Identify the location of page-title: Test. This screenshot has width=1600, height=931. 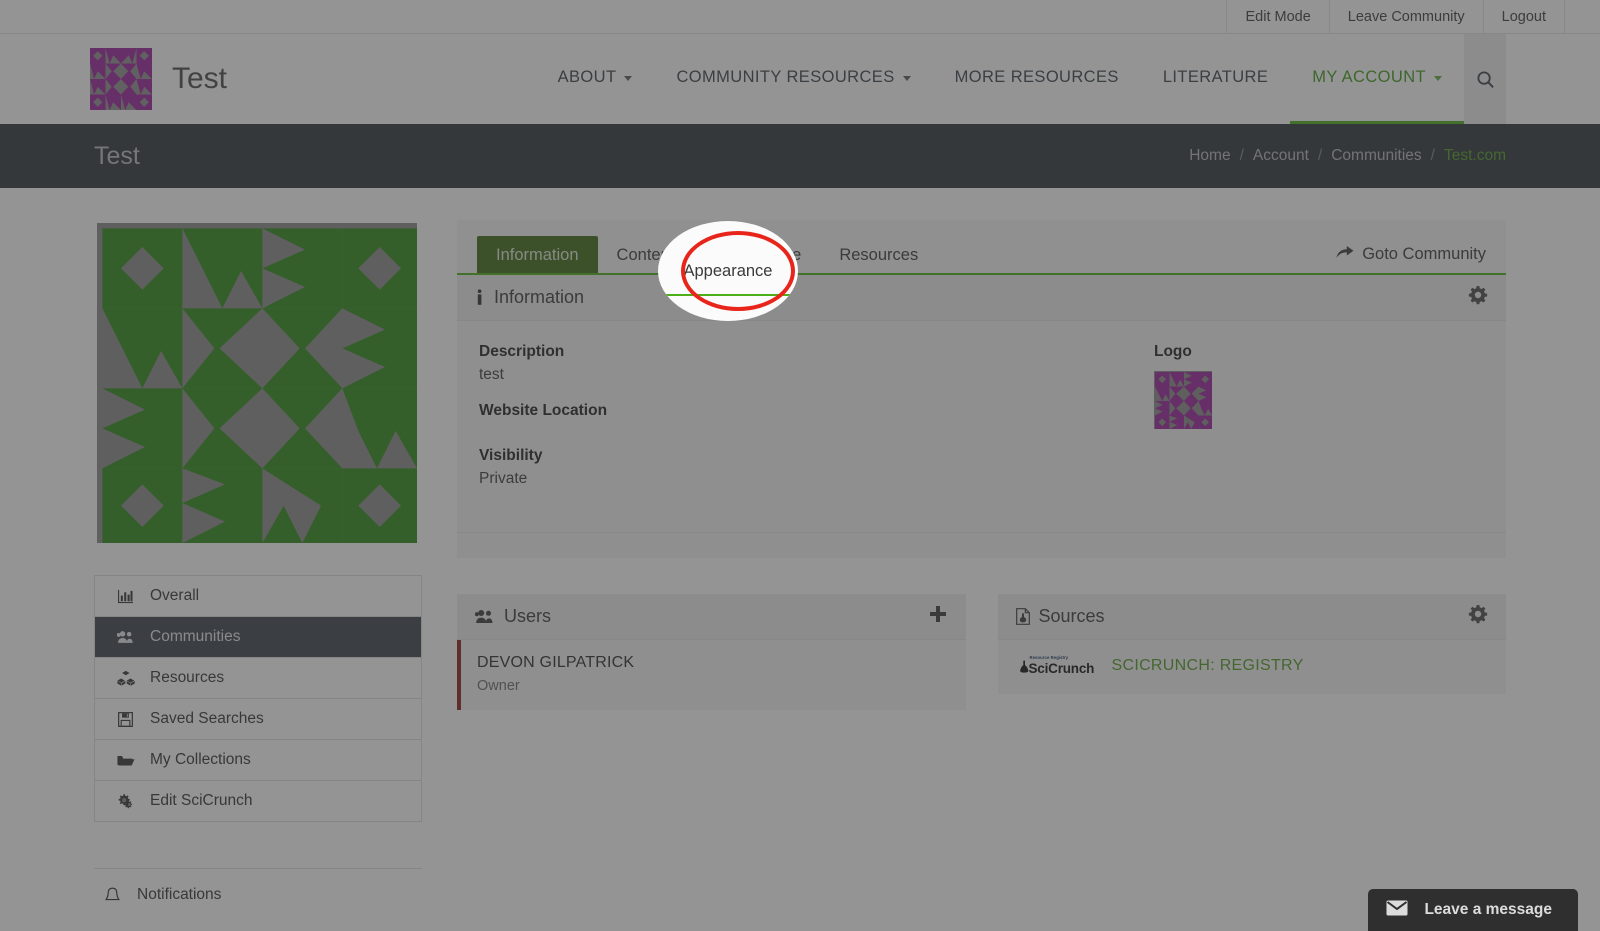
(117, 155).